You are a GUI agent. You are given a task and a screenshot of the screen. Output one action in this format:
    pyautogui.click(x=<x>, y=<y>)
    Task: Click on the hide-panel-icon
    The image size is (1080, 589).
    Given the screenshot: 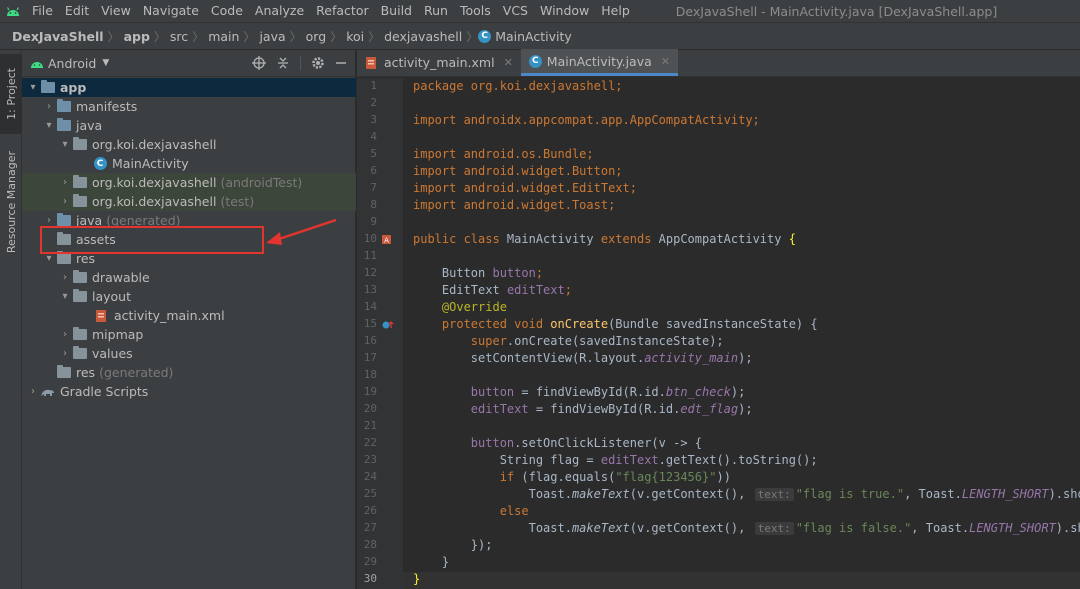 What is the action you would take?
    pyautogui.click(x=341, y=63)
    